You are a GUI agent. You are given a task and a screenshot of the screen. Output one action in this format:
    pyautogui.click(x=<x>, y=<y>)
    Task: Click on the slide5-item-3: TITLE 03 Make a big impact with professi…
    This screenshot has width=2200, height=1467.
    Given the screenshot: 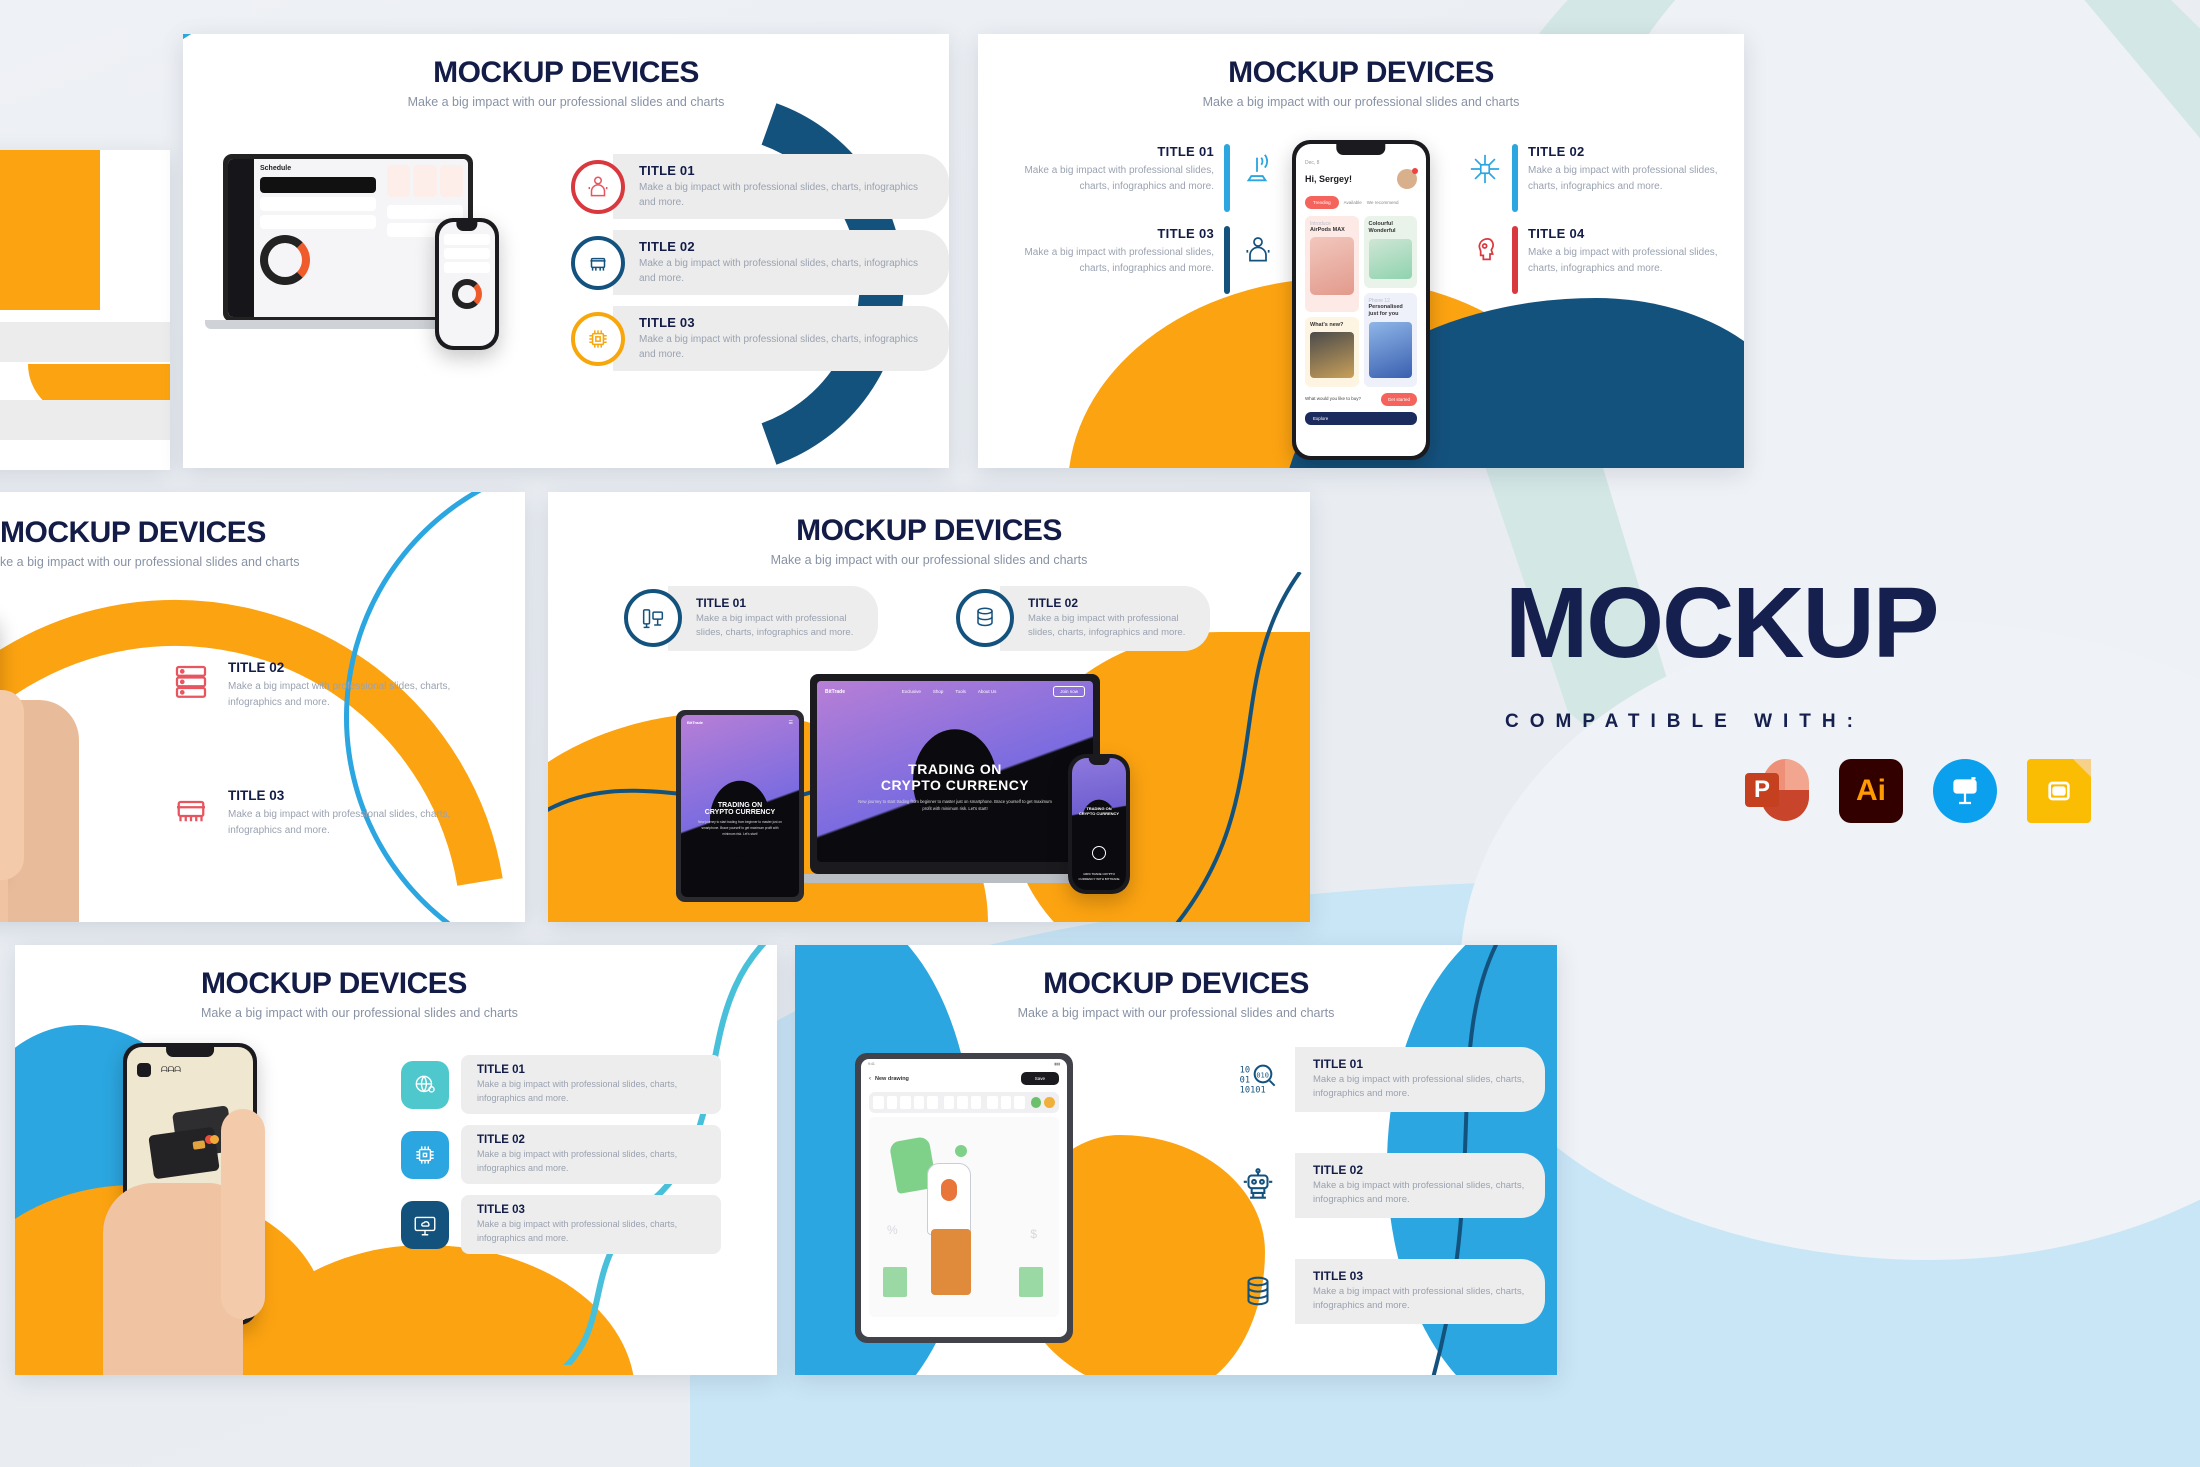 What is the action you would take?
    pyautogui.click(x=561, y=1224)
    